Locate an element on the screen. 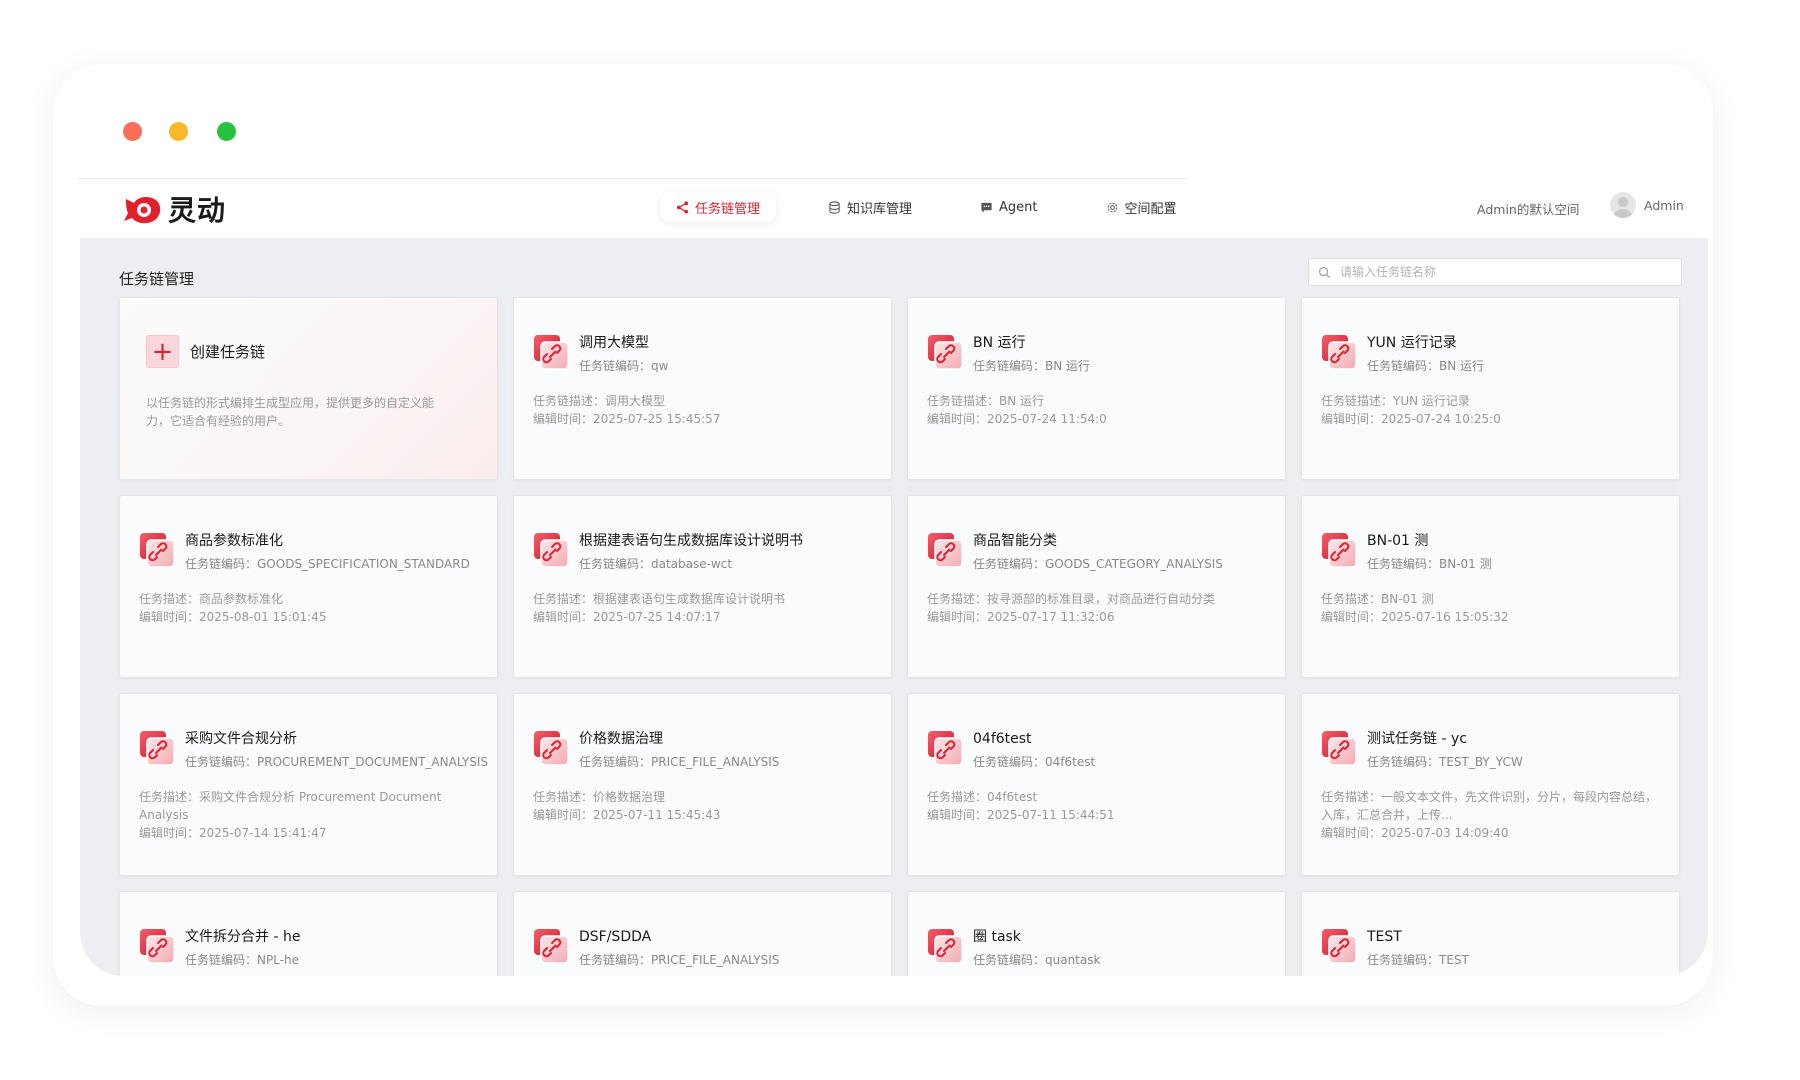 Image resolution: width=1800 pixels, height=1080 pixels. card-desc: 任务描述：04f6test is located at coordinates (982, 797).